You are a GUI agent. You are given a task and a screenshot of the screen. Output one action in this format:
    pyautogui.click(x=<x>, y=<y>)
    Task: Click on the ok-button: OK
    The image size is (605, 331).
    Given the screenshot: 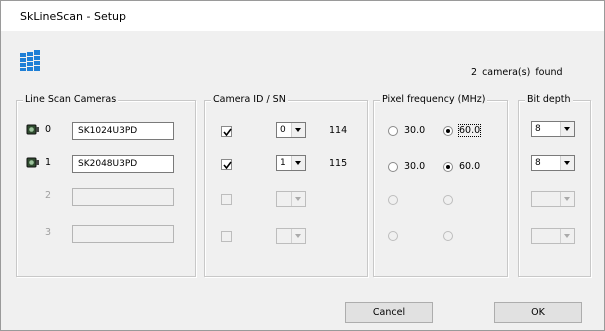 What is the action you would take?
    pyautogui.click(x=538, y=312)
    